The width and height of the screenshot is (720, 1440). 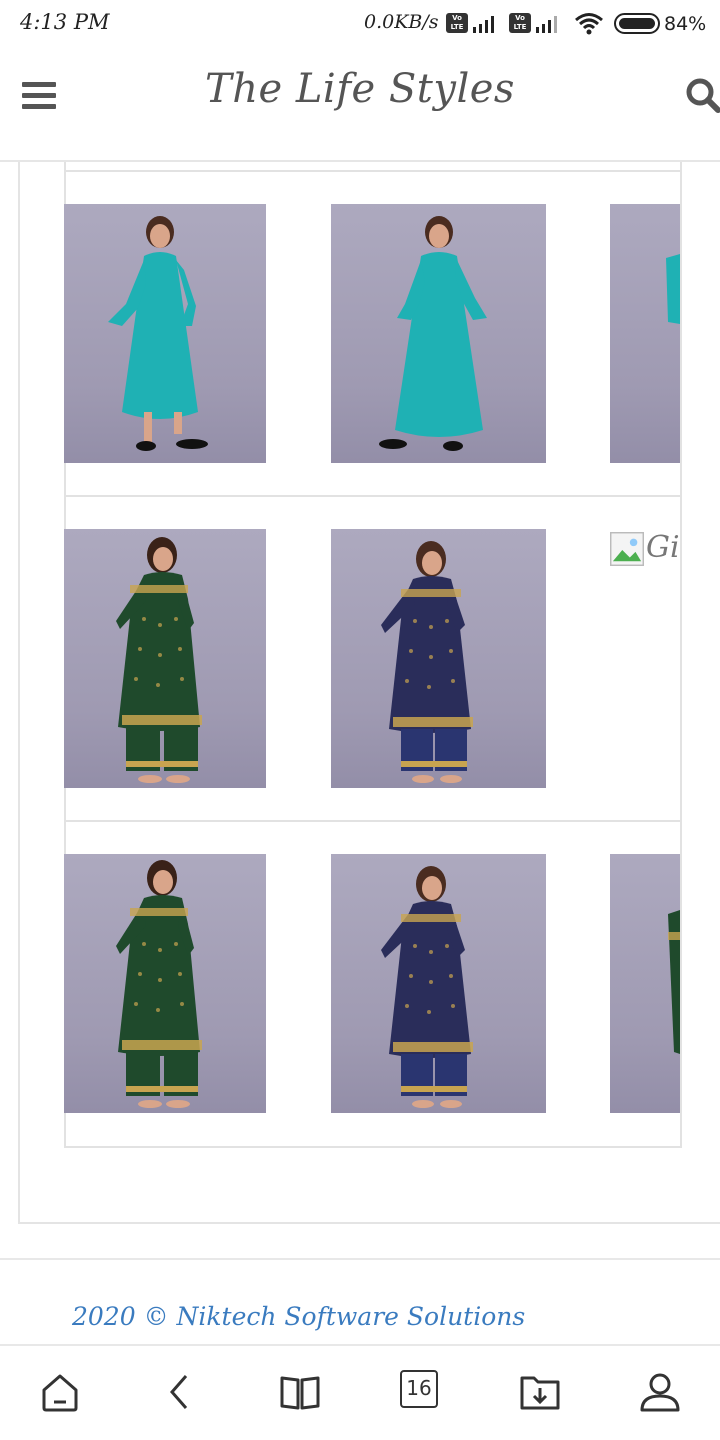 What do you see at coordinates (702, 96) in the screenshot?
I see `search-icon` at bounding box center [702, 96].